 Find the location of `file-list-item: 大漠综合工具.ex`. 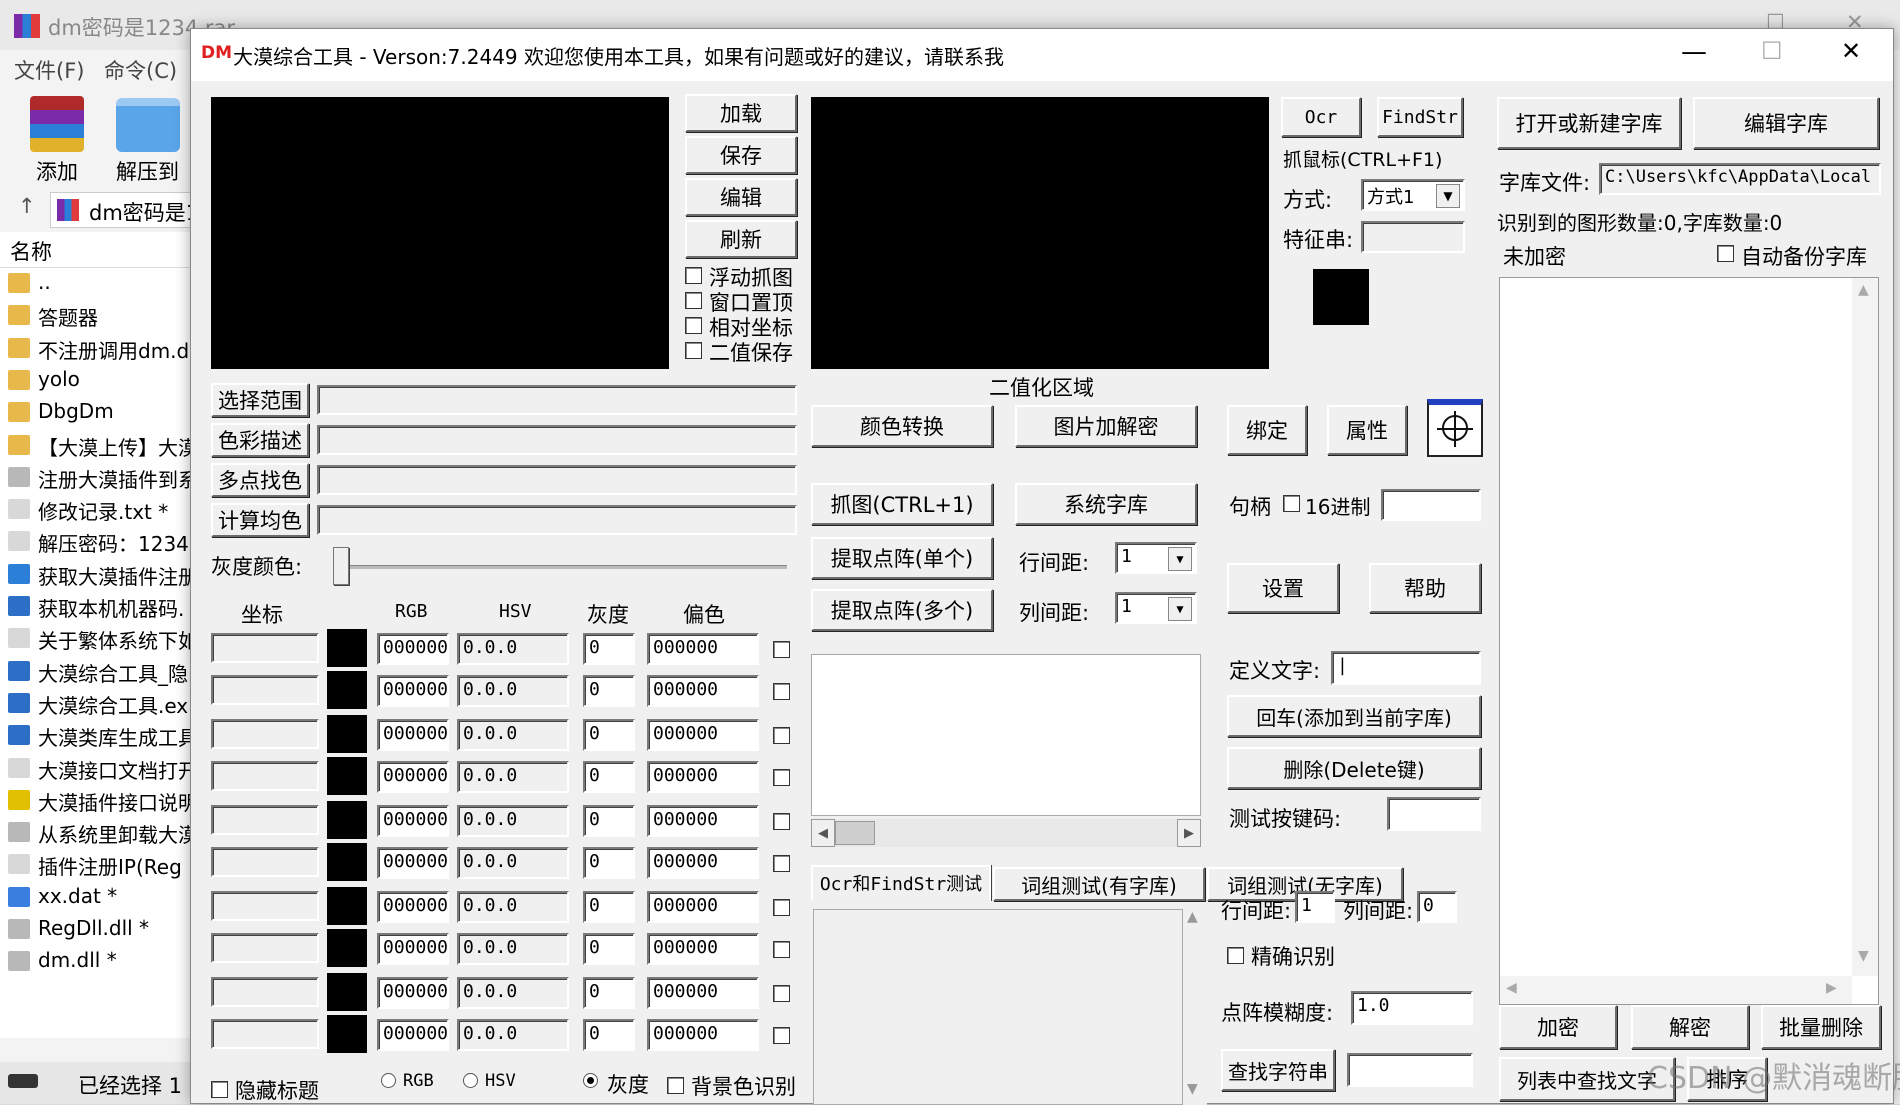

file-list-item: 大漠综合工具.ex is located at coordinates (100, 703).